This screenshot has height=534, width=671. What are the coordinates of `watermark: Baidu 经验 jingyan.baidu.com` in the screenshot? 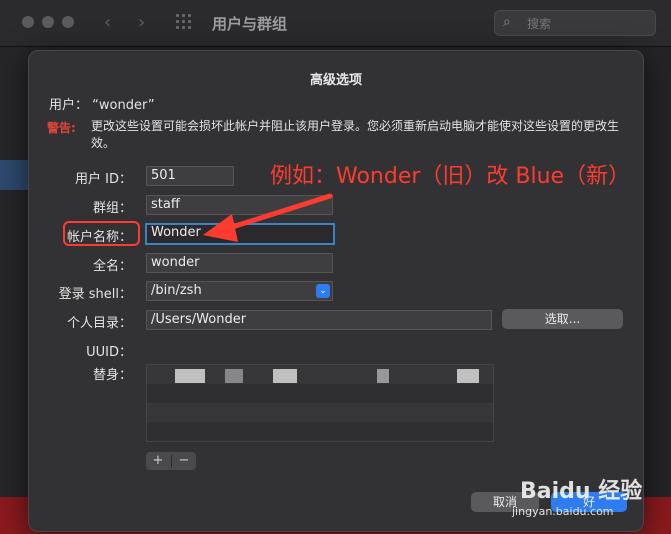 It's located at (586, 495).